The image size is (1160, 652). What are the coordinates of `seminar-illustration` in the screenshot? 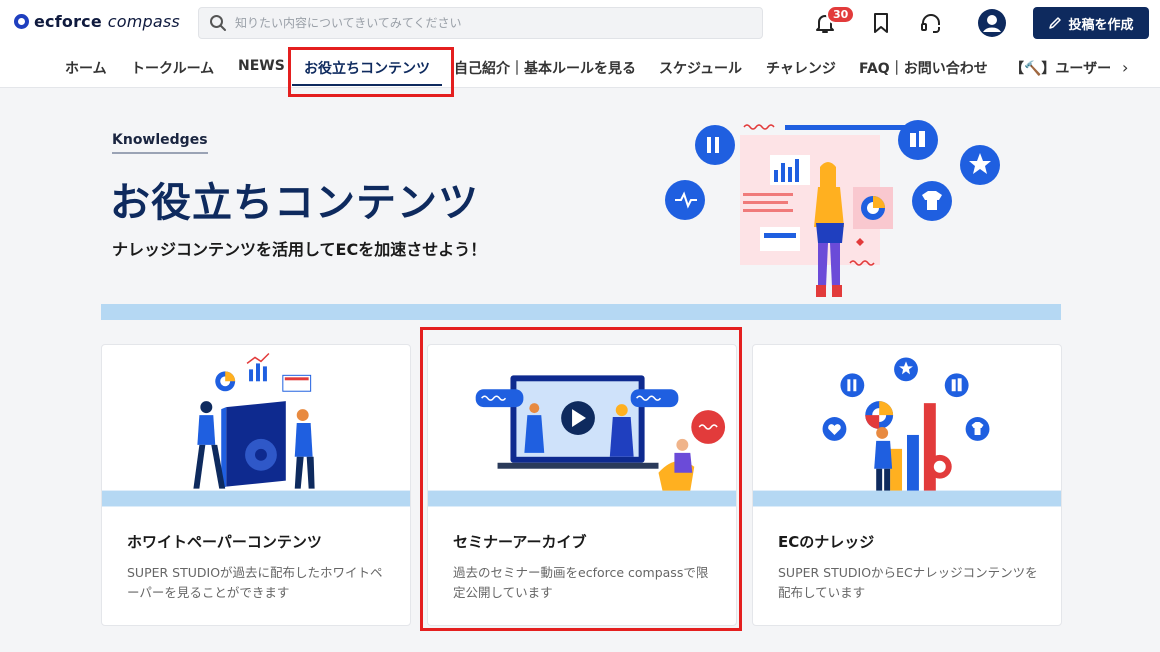 It's located at (582, 441).